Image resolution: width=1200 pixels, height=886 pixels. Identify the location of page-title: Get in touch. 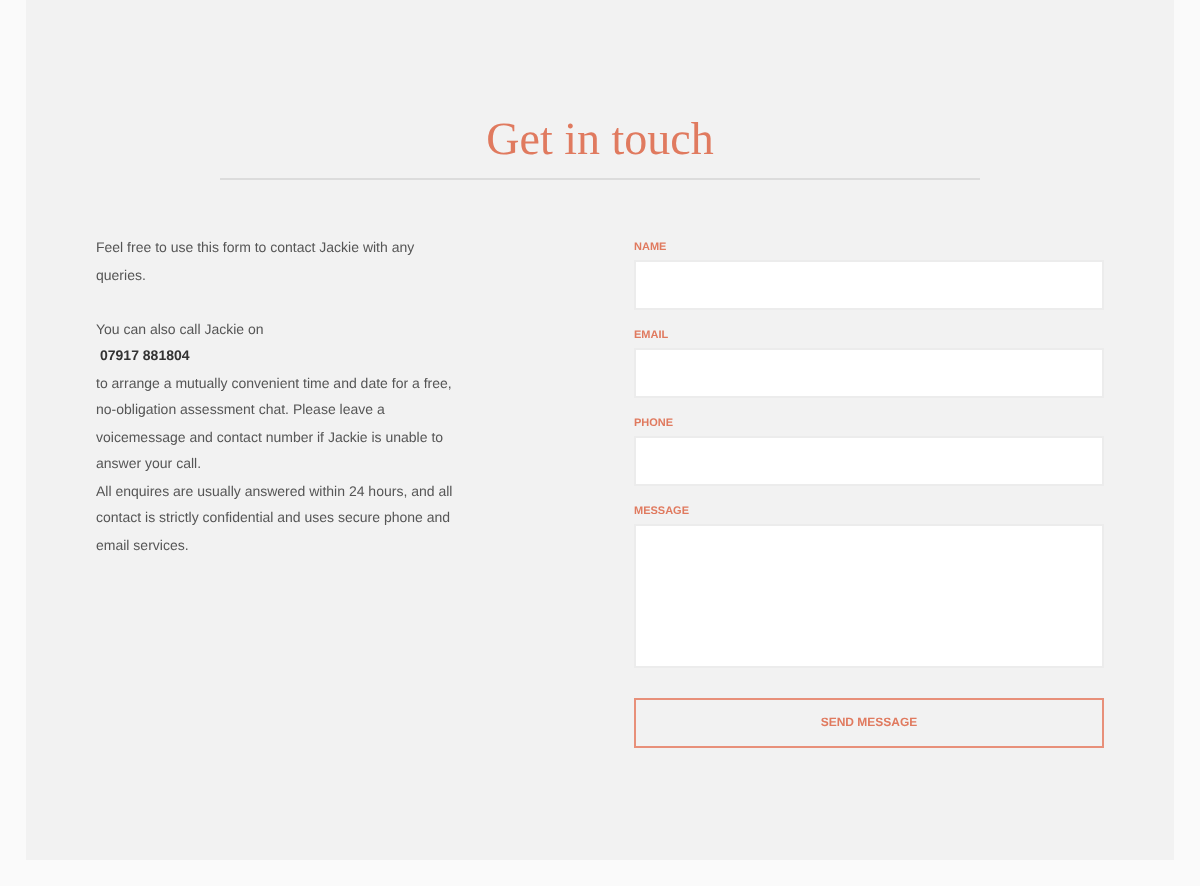
(600, 140).